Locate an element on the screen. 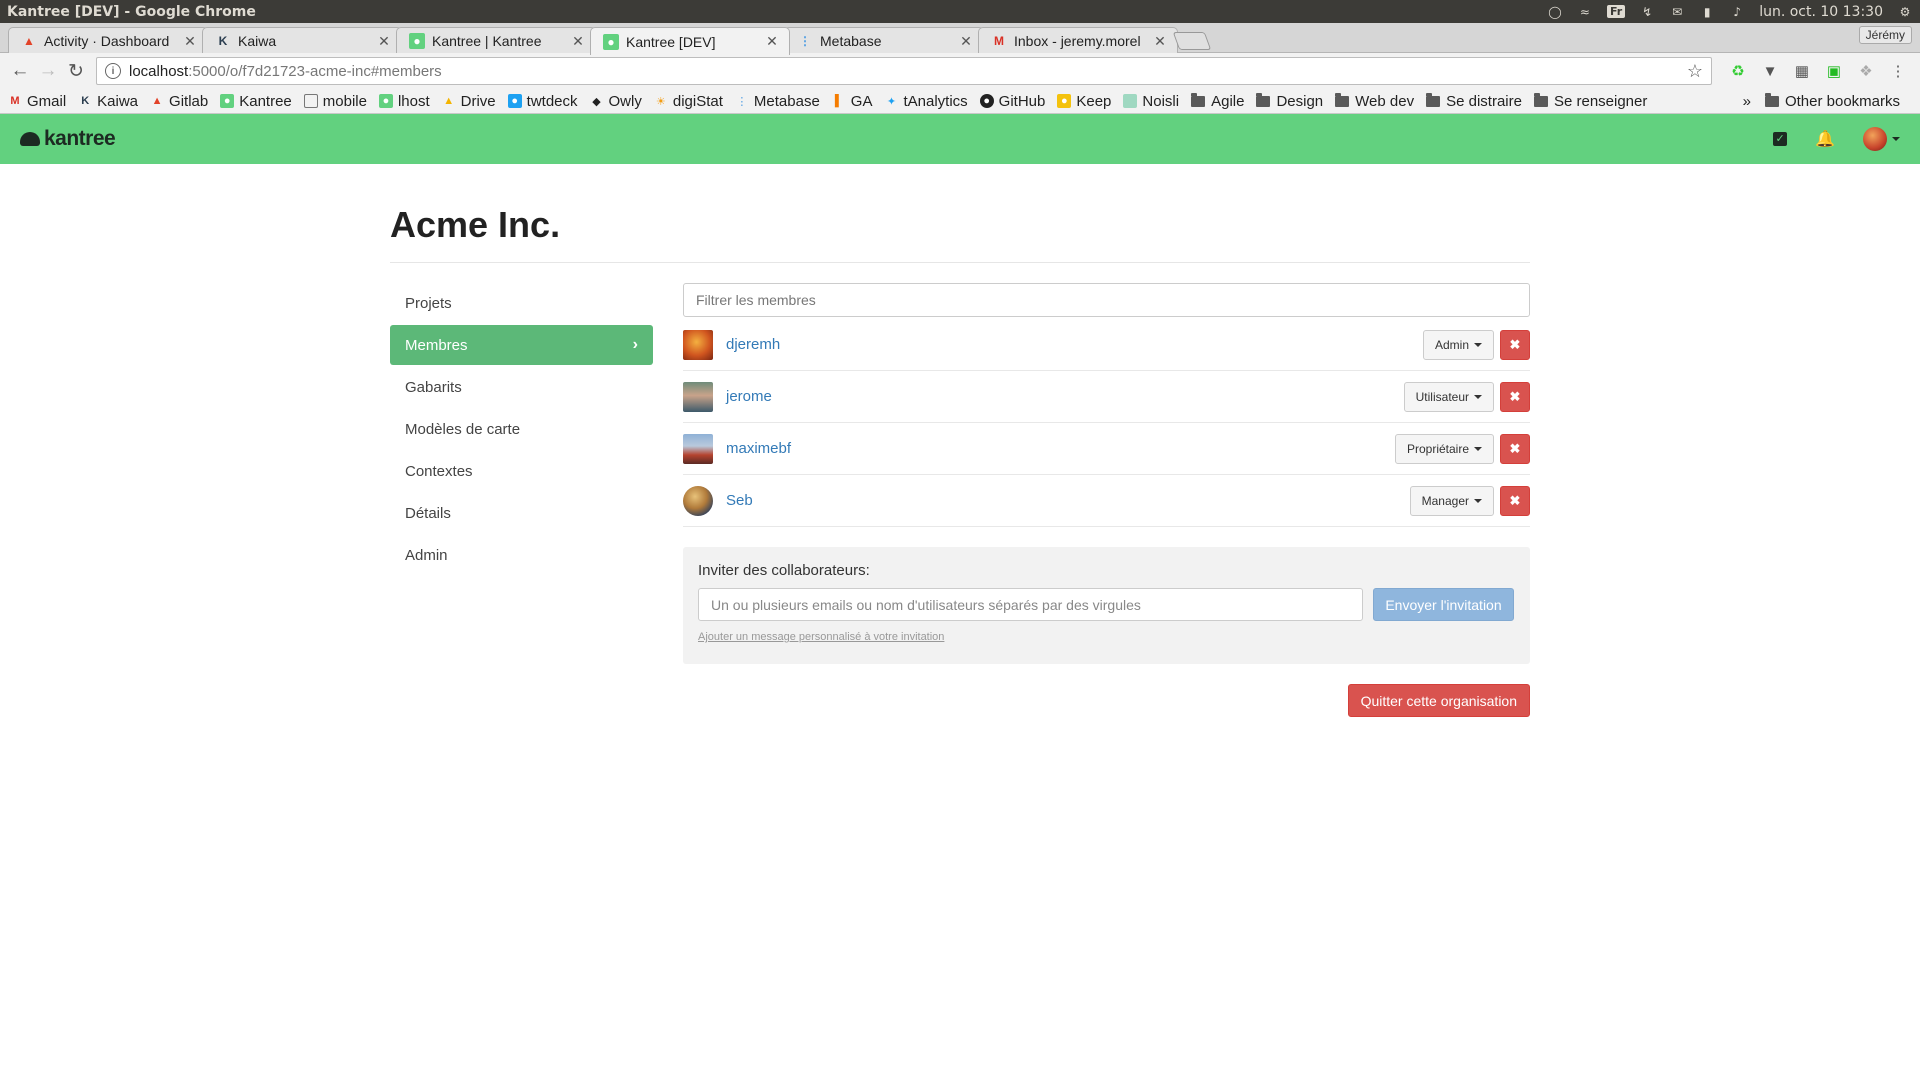 Image resolution: width=1920 pixels, height=1080 pixels. bookmark-drive: ▲ Drive is located at coordinates (468, 101).